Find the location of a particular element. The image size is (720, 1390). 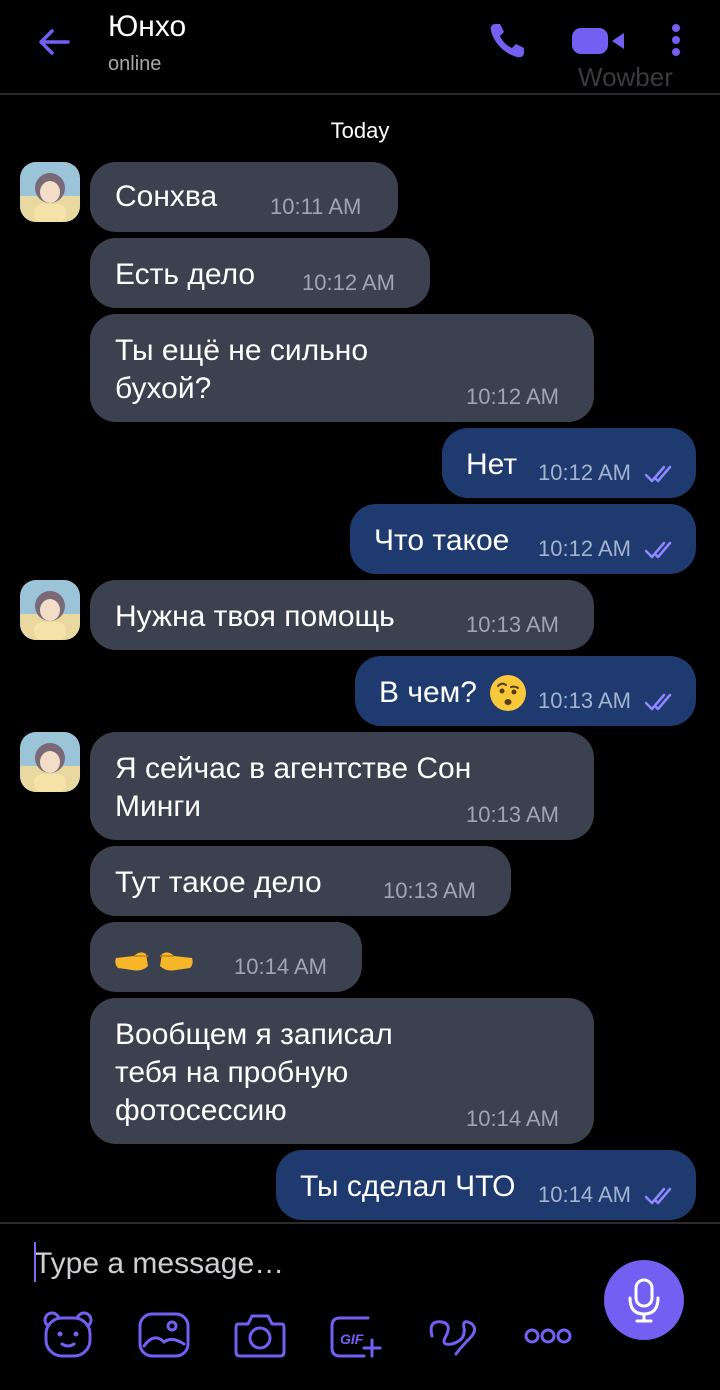

voice-message-button is located at coordinates (644, 1300).